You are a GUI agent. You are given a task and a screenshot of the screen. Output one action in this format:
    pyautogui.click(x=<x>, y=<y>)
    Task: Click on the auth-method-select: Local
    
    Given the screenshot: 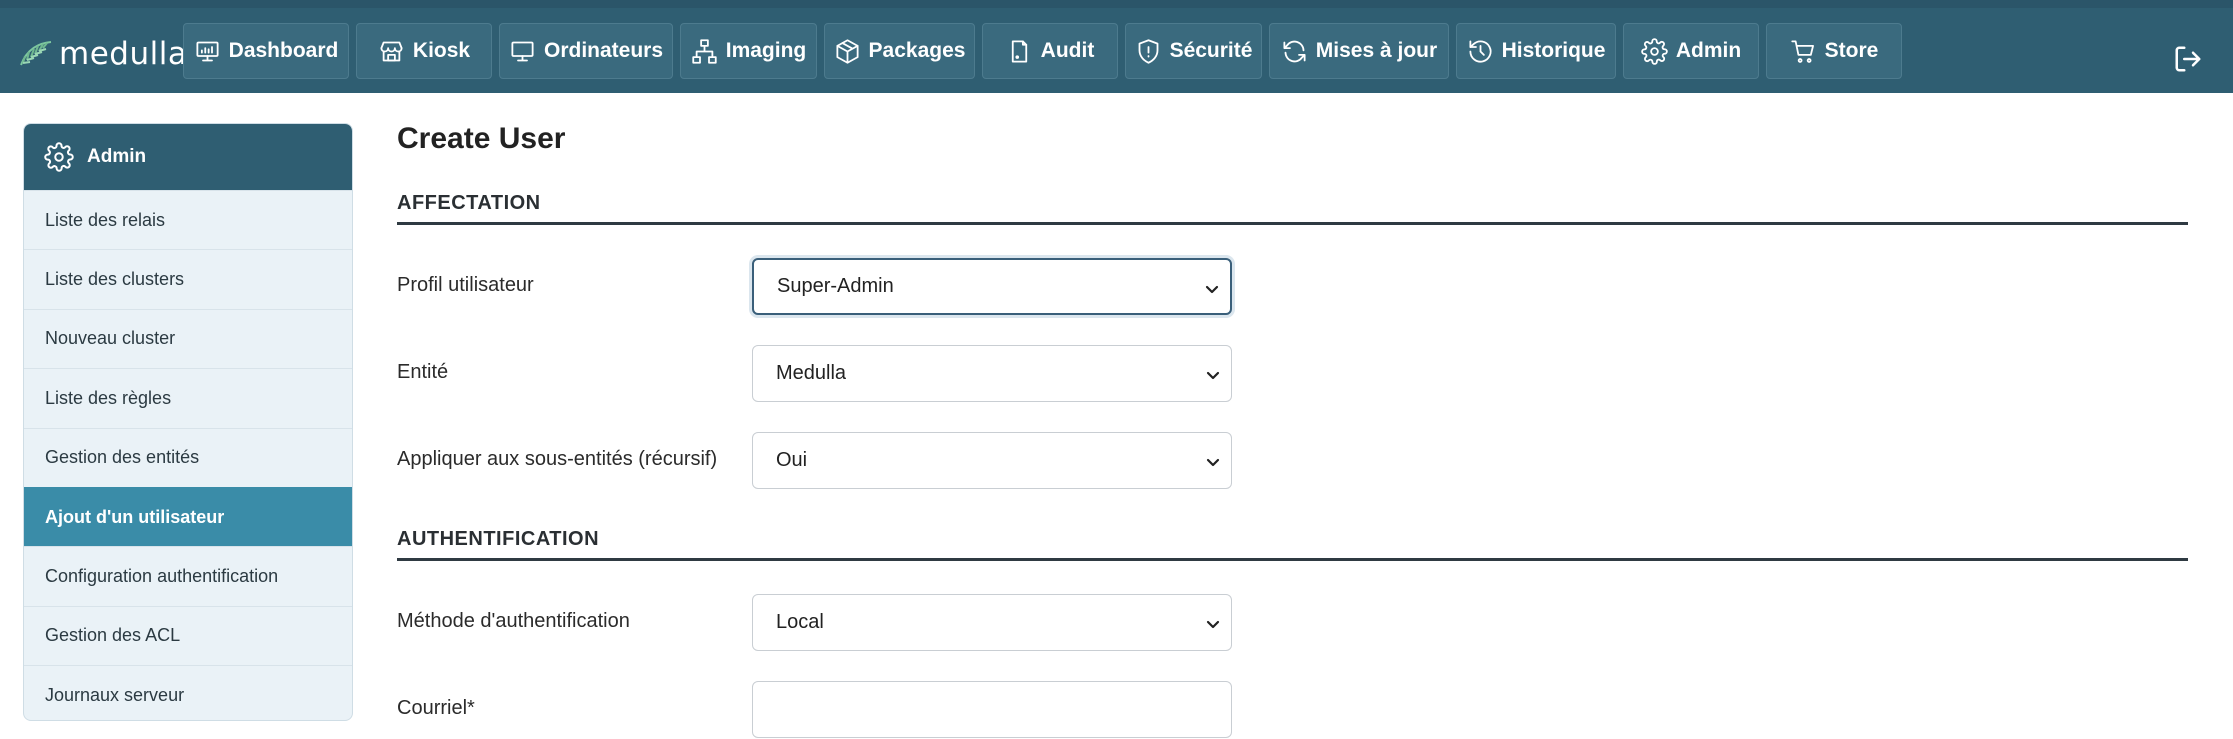 What is the action you would take?
    pyautogui.click(x=992, y=622)
    